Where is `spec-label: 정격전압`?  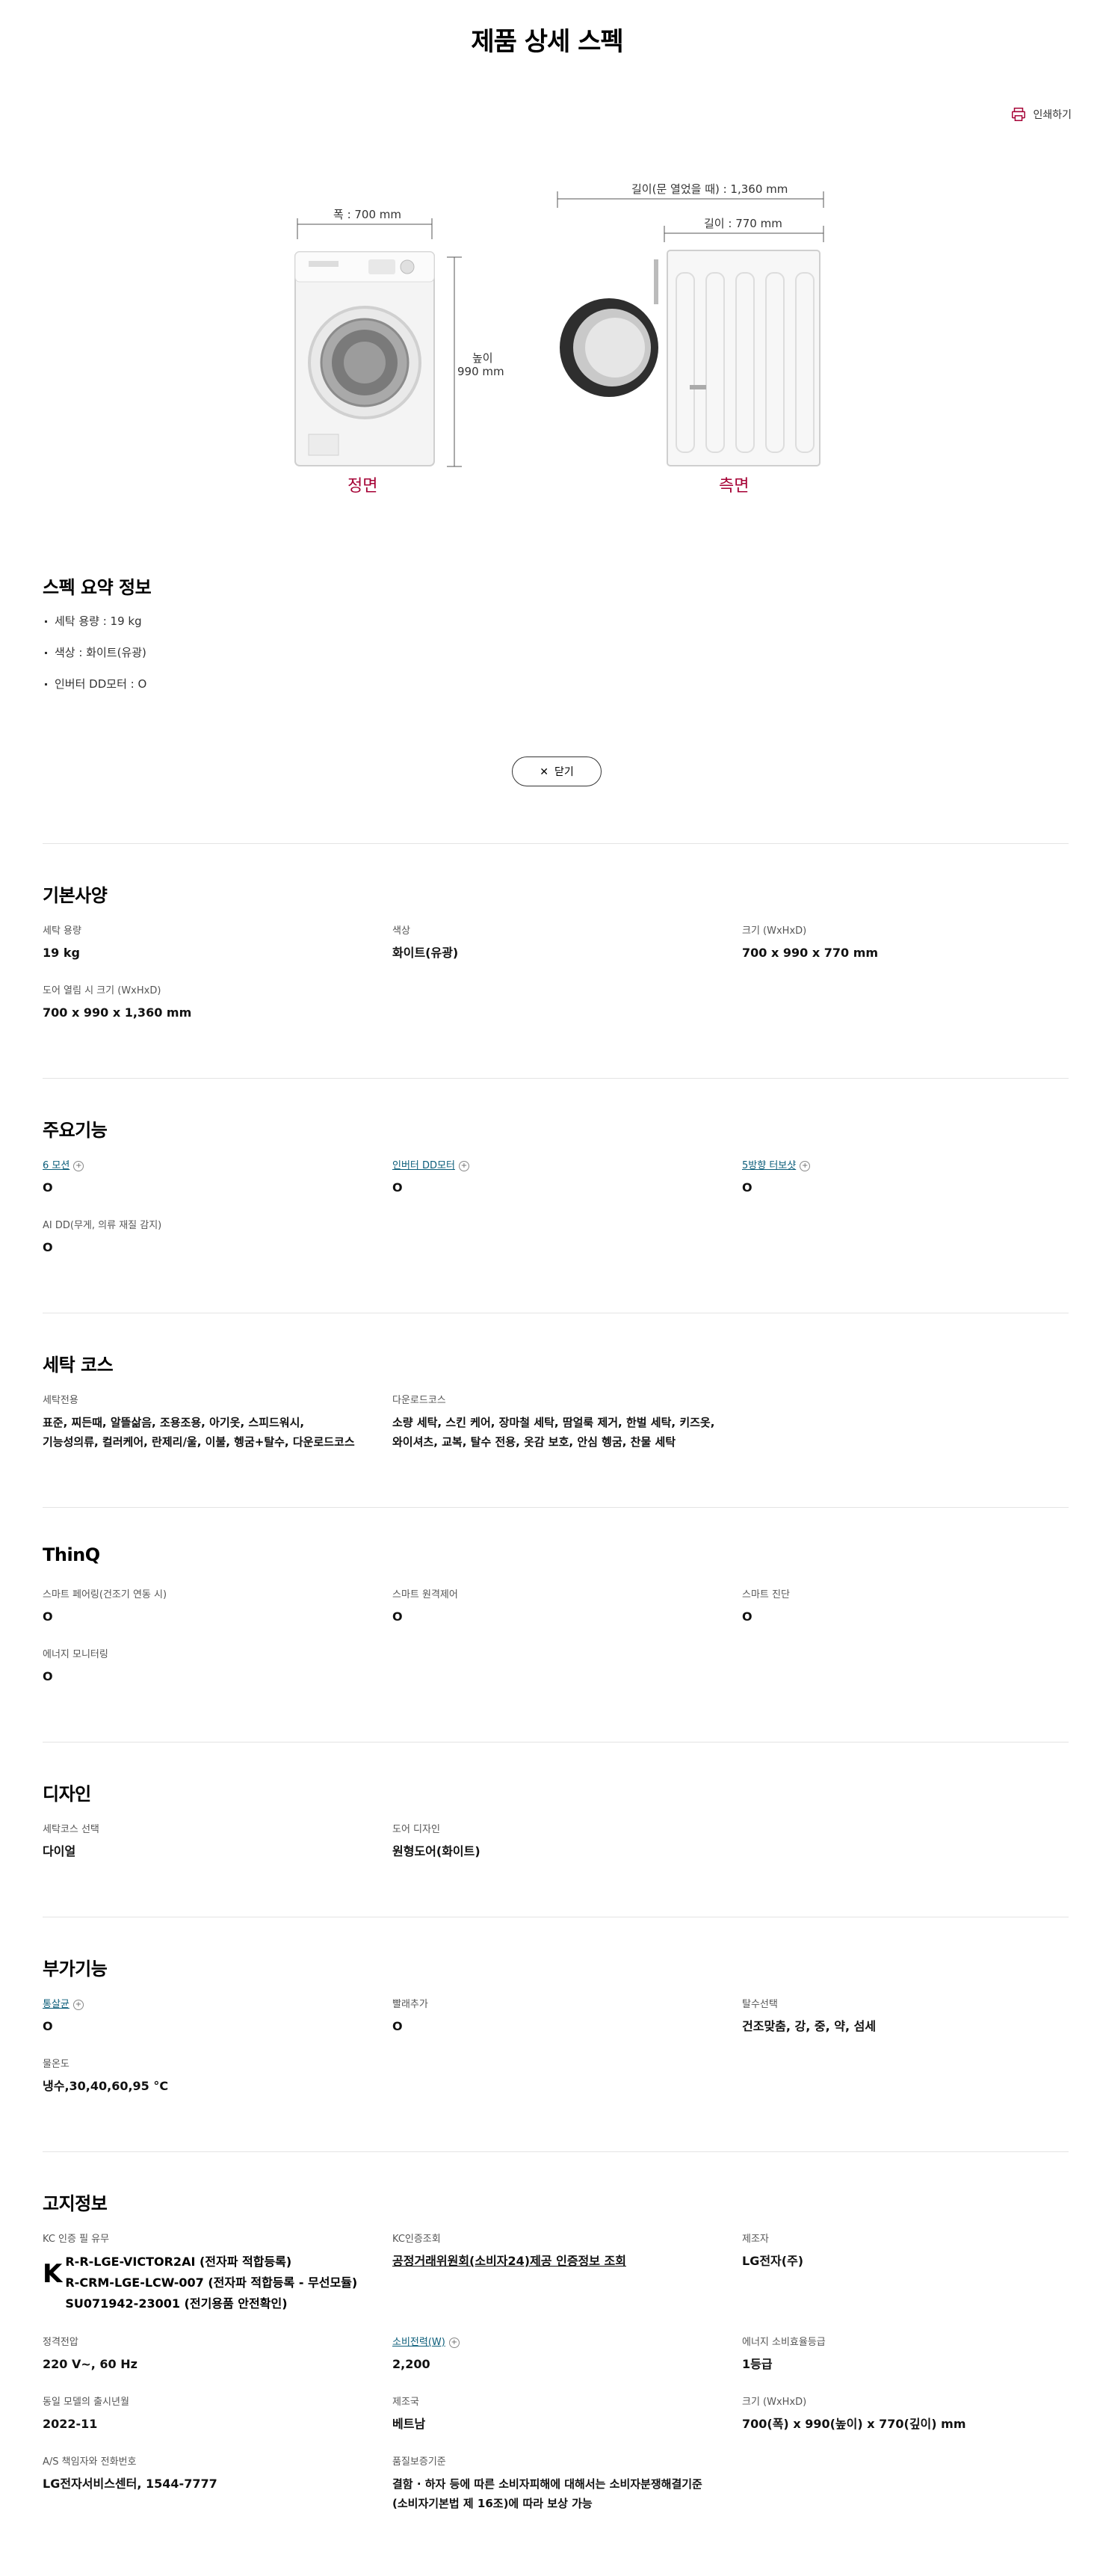 spec-label: 정격전압 is located at coordinates (61, 2342).